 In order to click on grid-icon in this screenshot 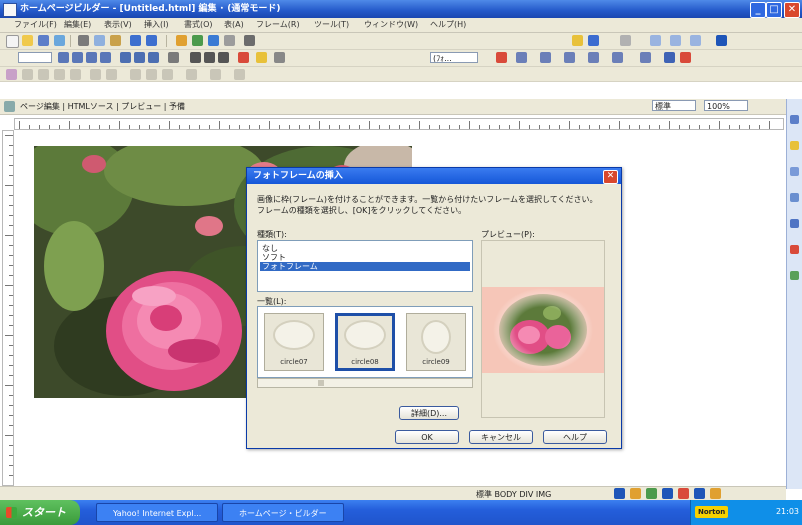, I will do `click(625, 40)`.